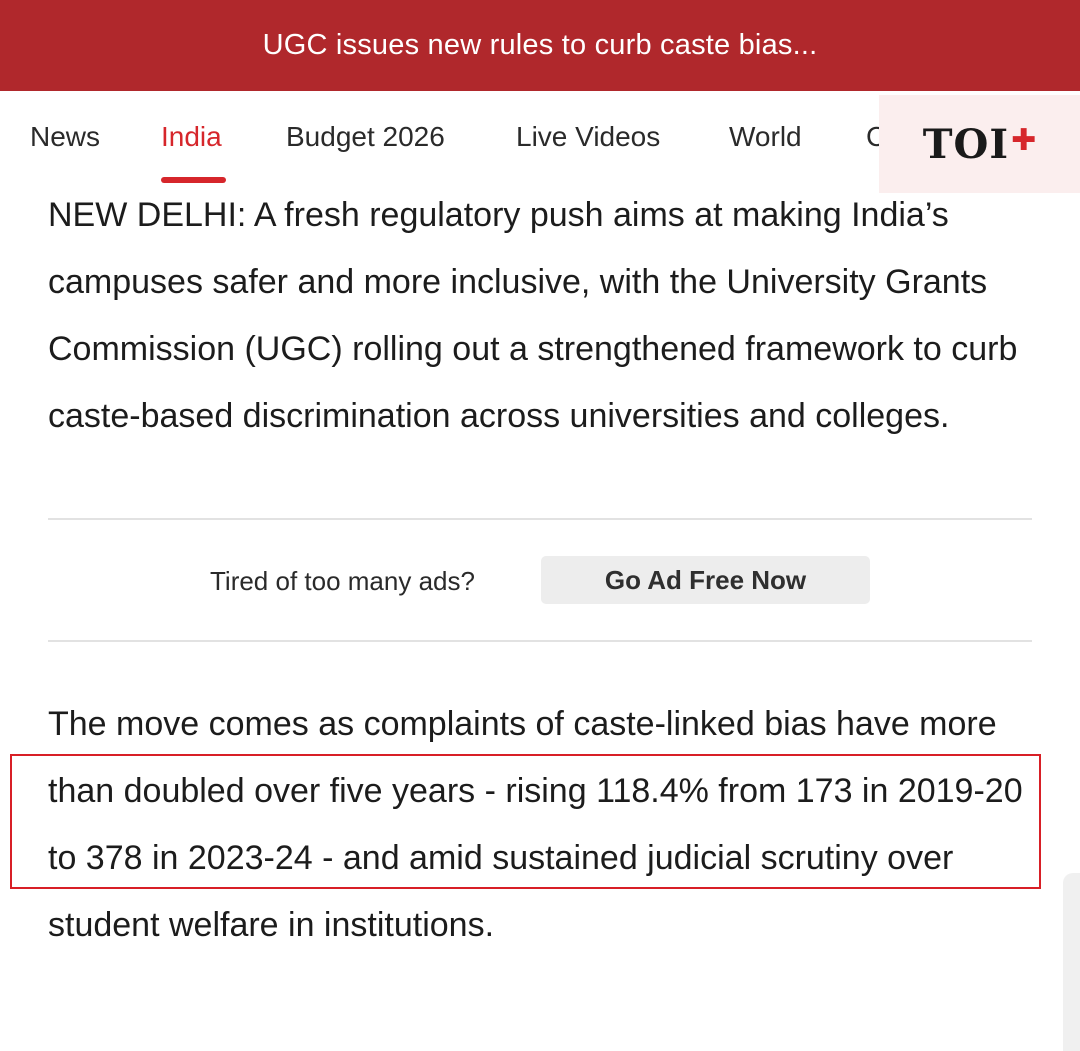 This screenshot has width=1080, height=1051. I want to click on nav-item-budget-2026: Budget 2026, so click(365, 137).